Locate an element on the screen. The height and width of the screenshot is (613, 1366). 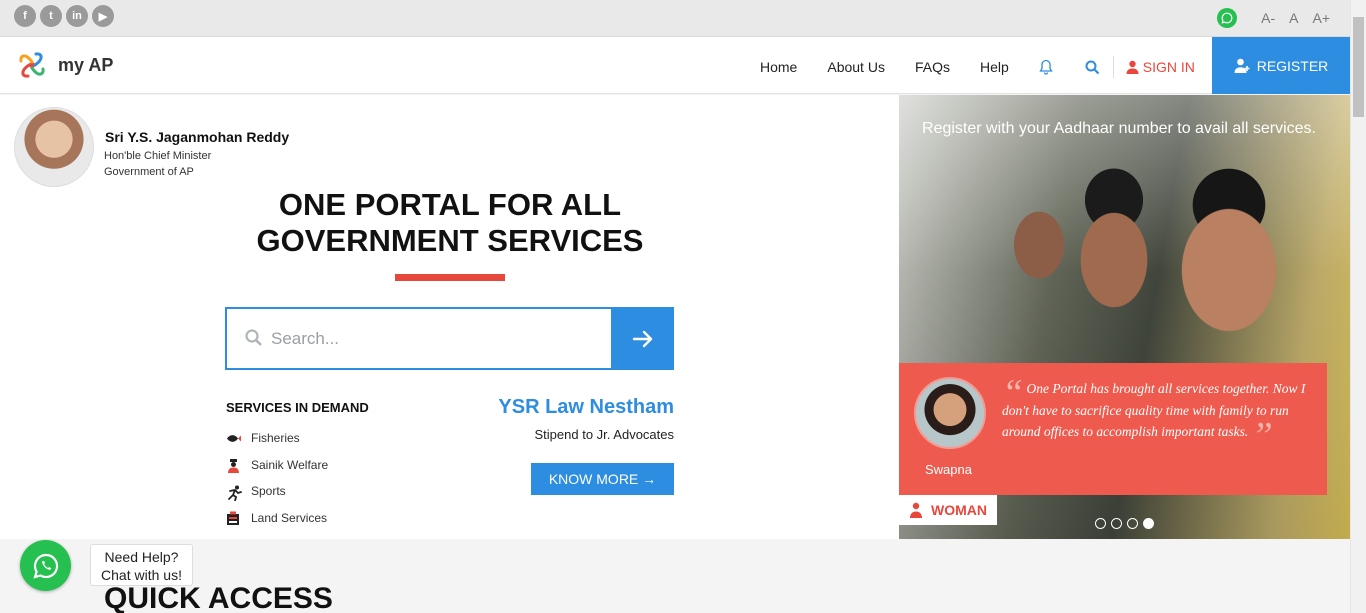
headline-line-1: ONE PORTAL FOR ALL is located at coordinates (450, 204).